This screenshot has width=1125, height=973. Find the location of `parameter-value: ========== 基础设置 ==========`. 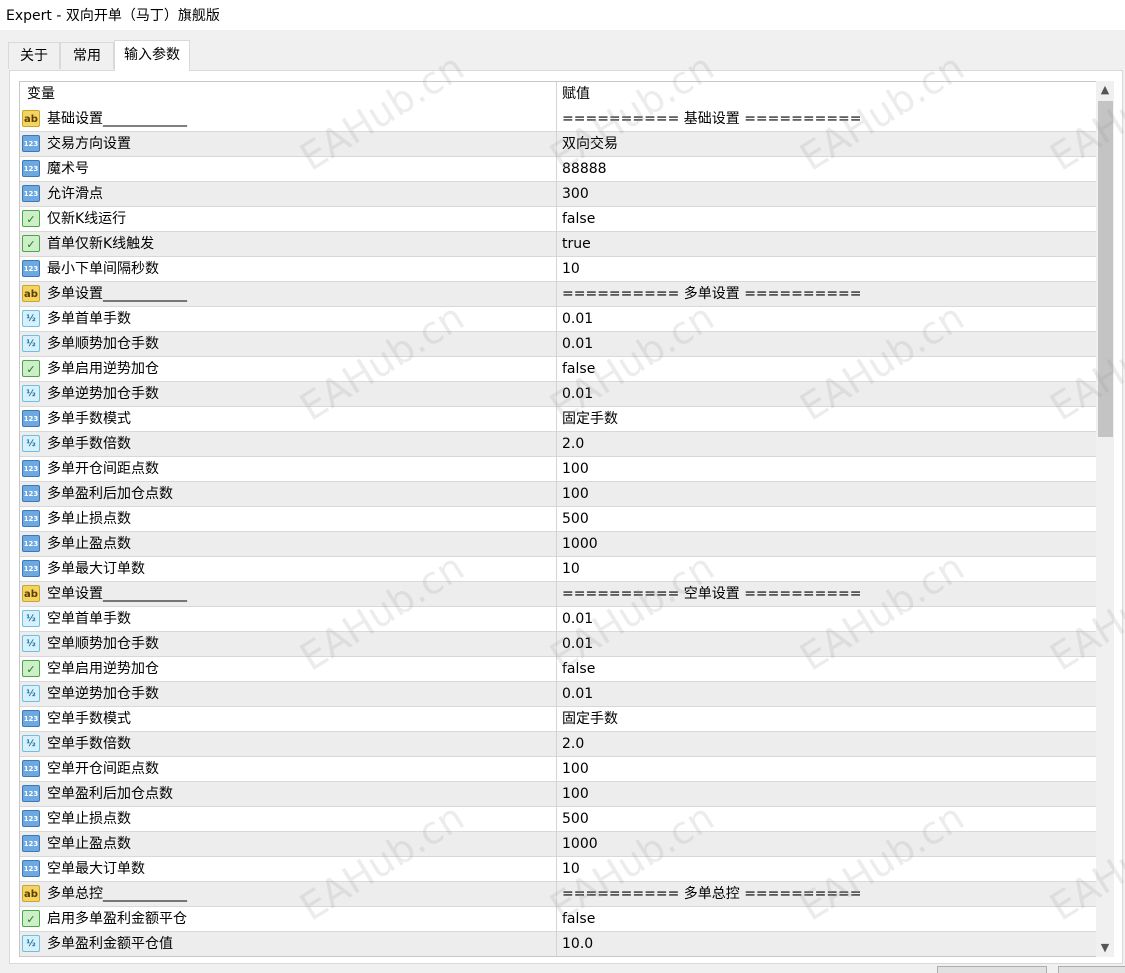

parameter-value: ========== 基础设置 ========== is located at coordinates (712, 119).